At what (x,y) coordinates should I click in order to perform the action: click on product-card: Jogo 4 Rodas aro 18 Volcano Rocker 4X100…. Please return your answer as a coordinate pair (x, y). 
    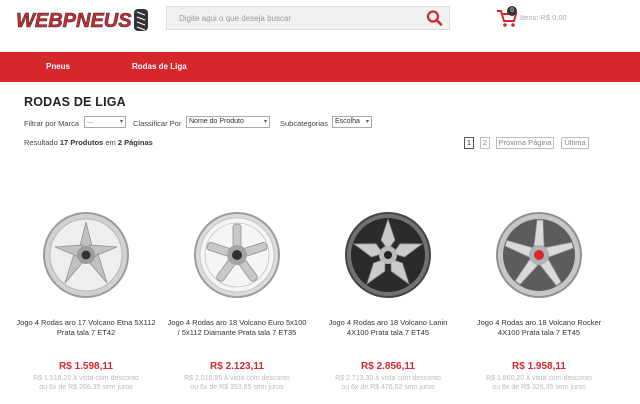
    Looking at the image, I should click on (539, 302).